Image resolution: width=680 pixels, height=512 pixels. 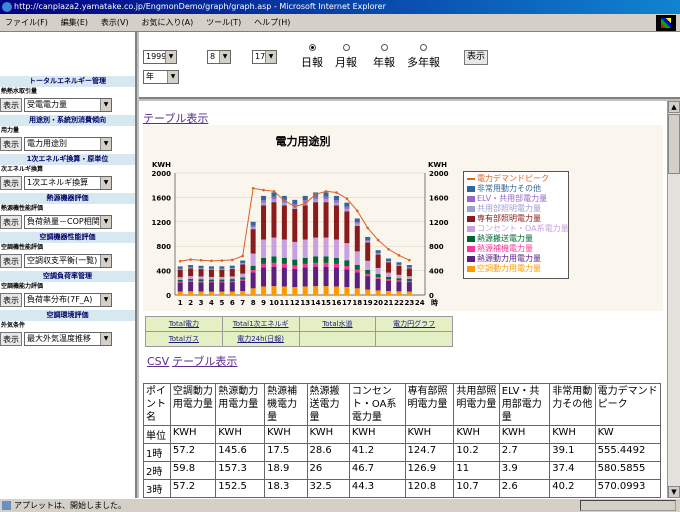 What do you see at coordinates (286, 452) in the screenshot?
I see `table-cell: 17.5` at bounding box center [286, 452].